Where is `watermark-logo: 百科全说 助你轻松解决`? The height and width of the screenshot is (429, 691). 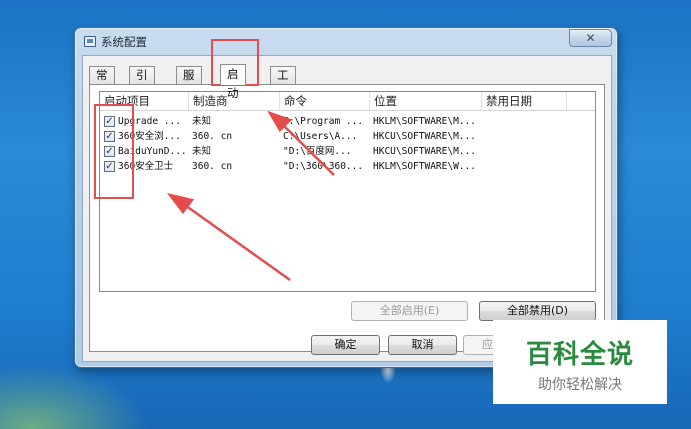
watermark-logo: 百科全说 助你轻松解决 is located at coordinates (580, 362).